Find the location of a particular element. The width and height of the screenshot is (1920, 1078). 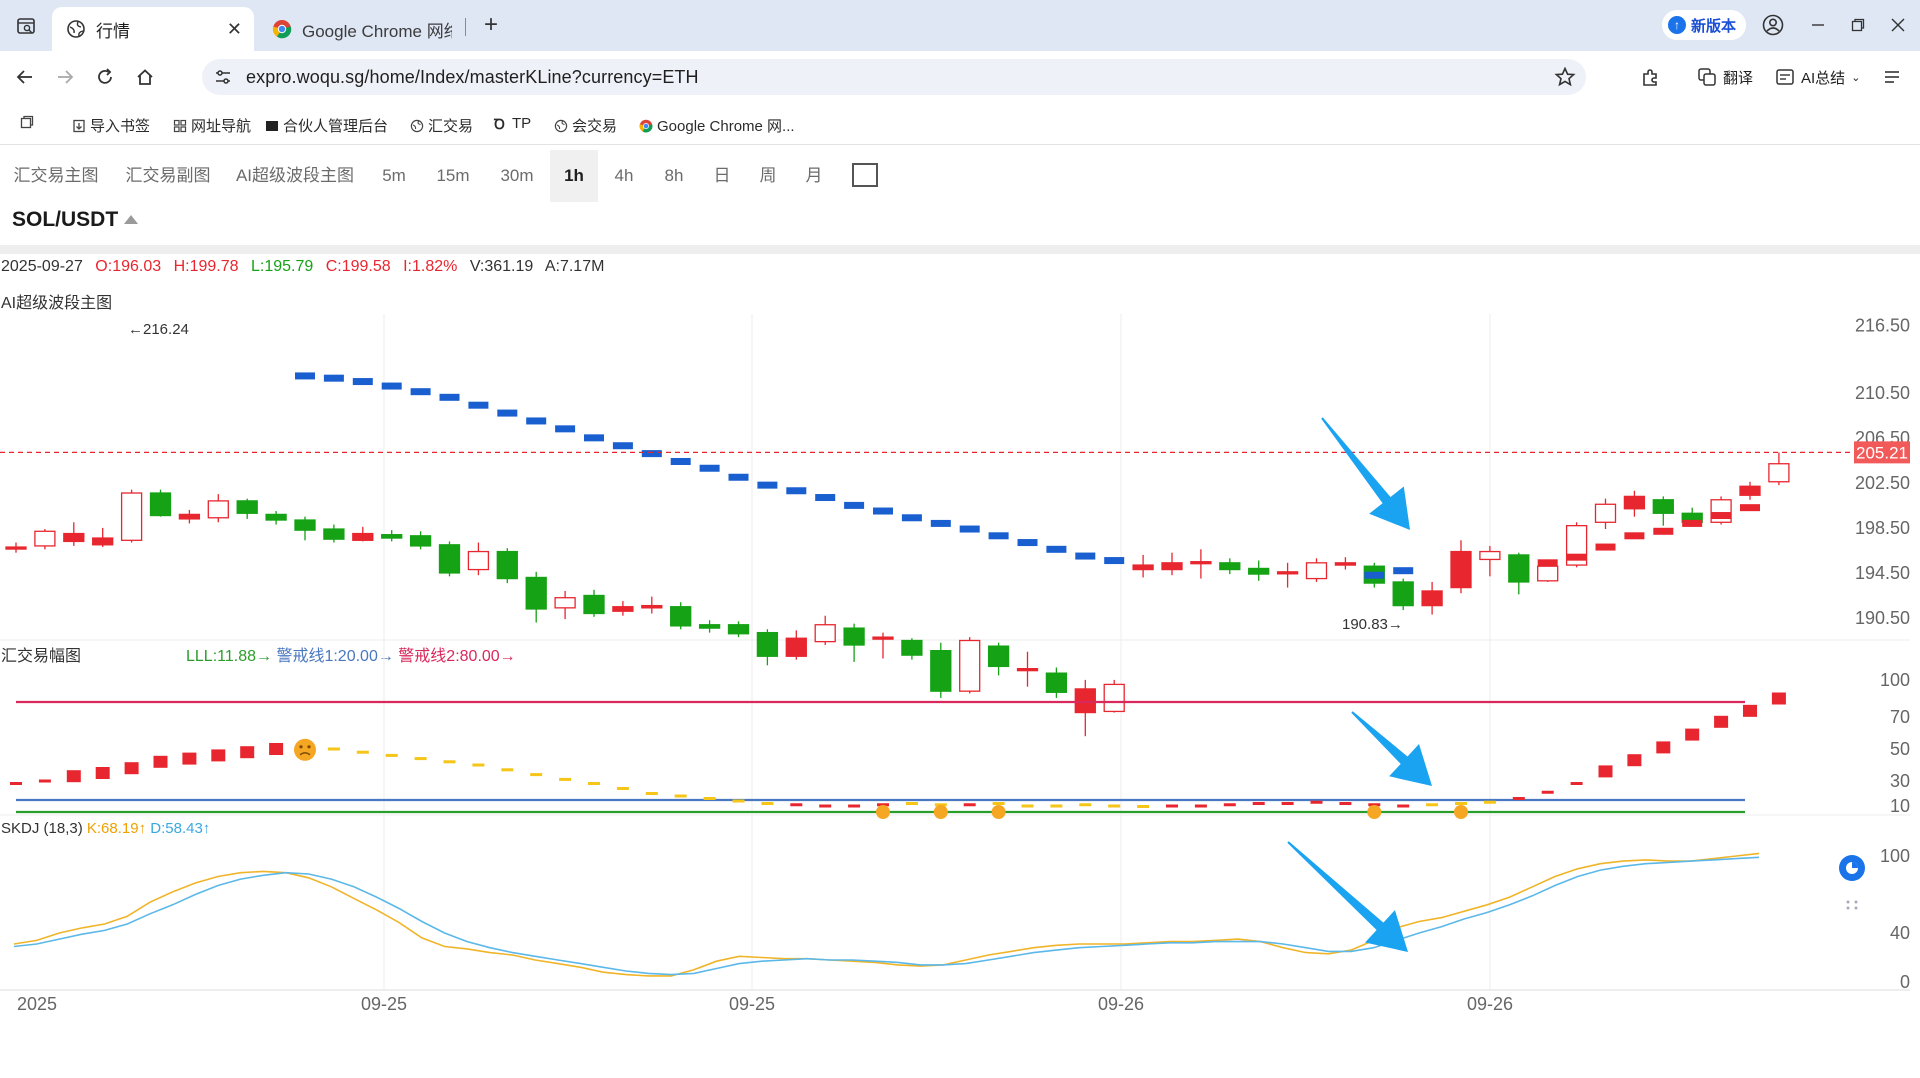

tab-8h: 8h is located at coordinates (674, 176).